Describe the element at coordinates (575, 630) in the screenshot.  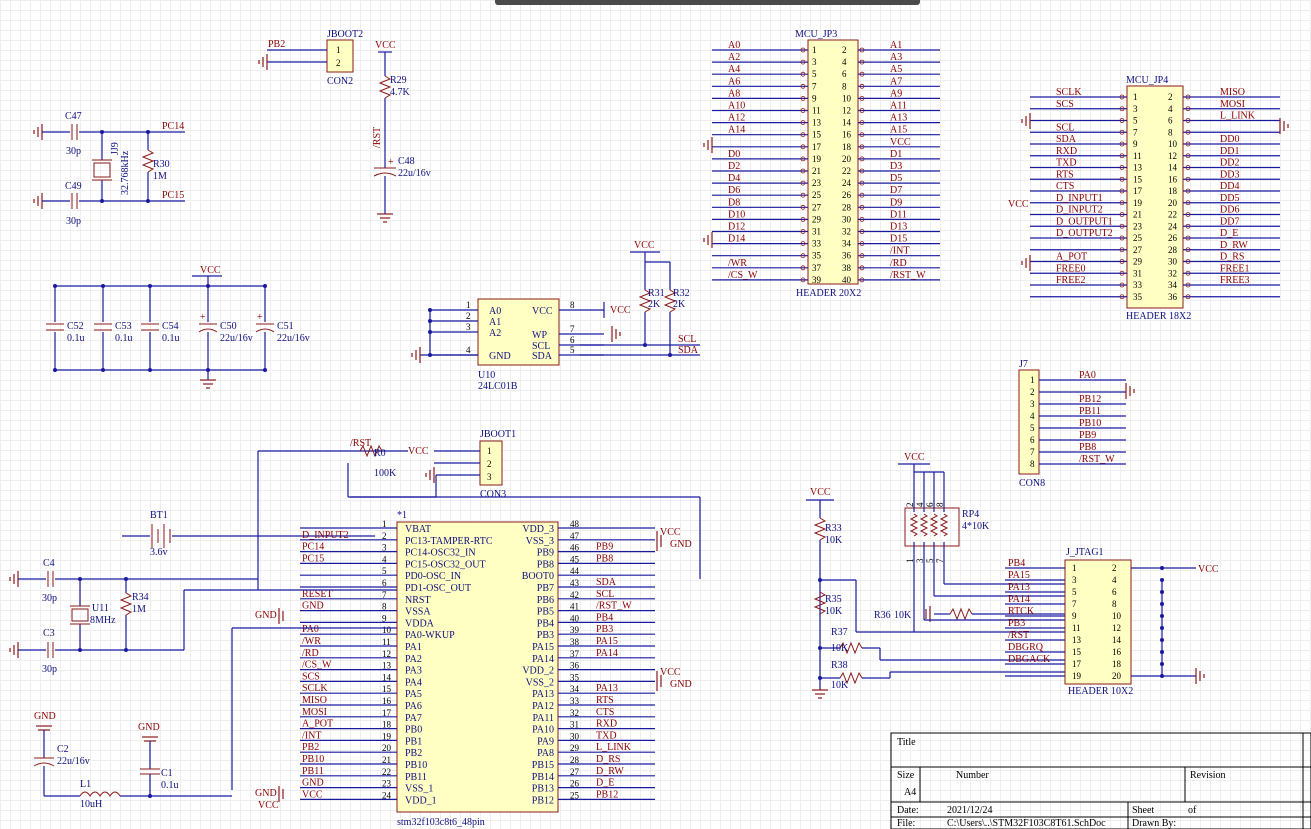
I see `pin-number: 39` at that location.